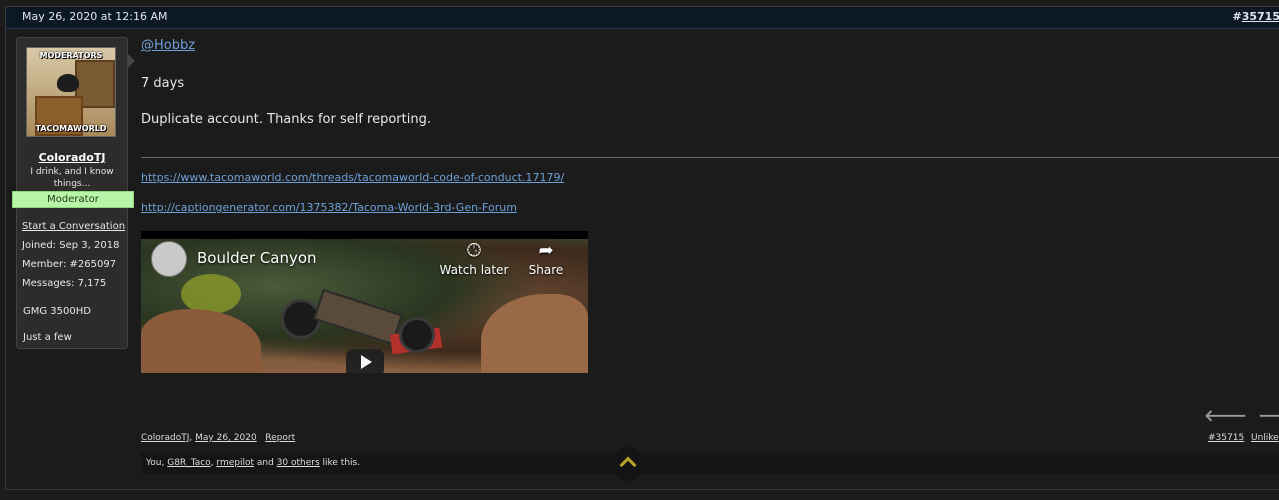 This screenshot has width=1279, height=500. What do you see at coordinates (265, 463) in the screenshot?
I see `likes-and: and` at bounding box center [265, 463].